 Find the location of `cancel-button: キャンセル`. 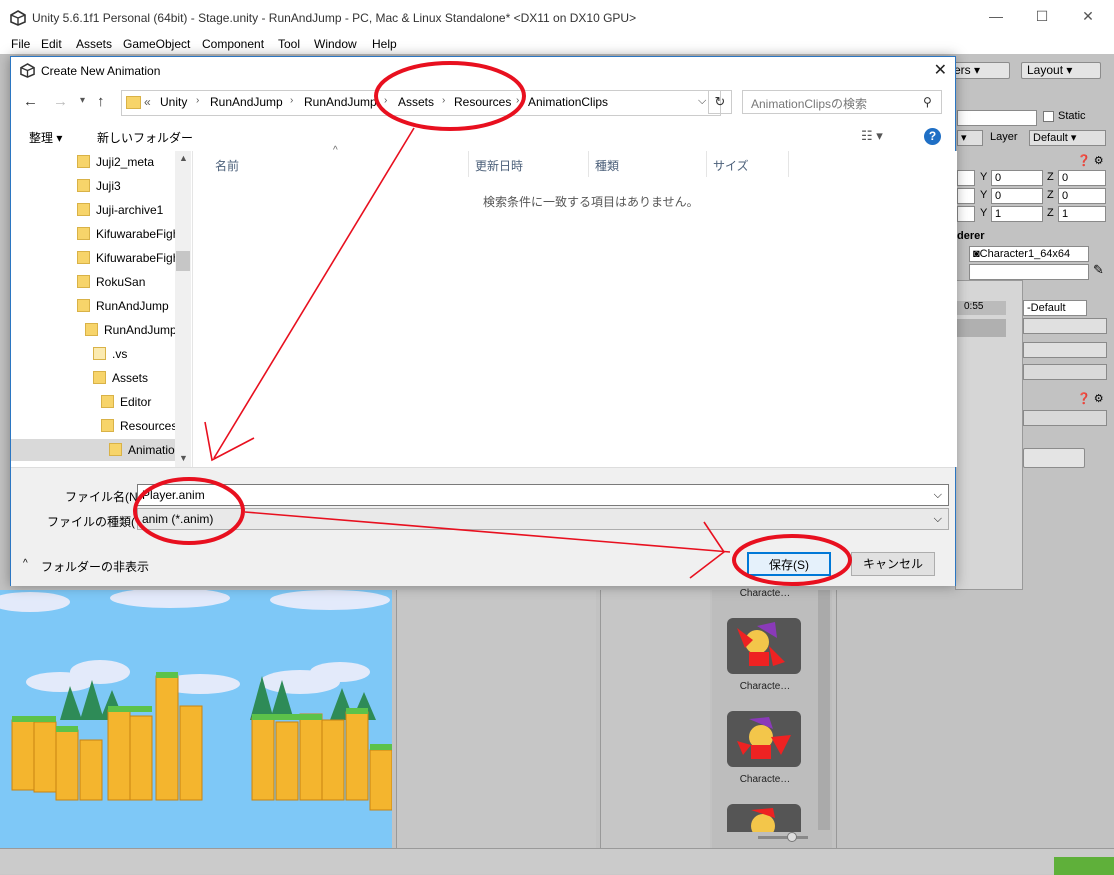

cancel-button: キャンセル is located at coordinates (893, 564).